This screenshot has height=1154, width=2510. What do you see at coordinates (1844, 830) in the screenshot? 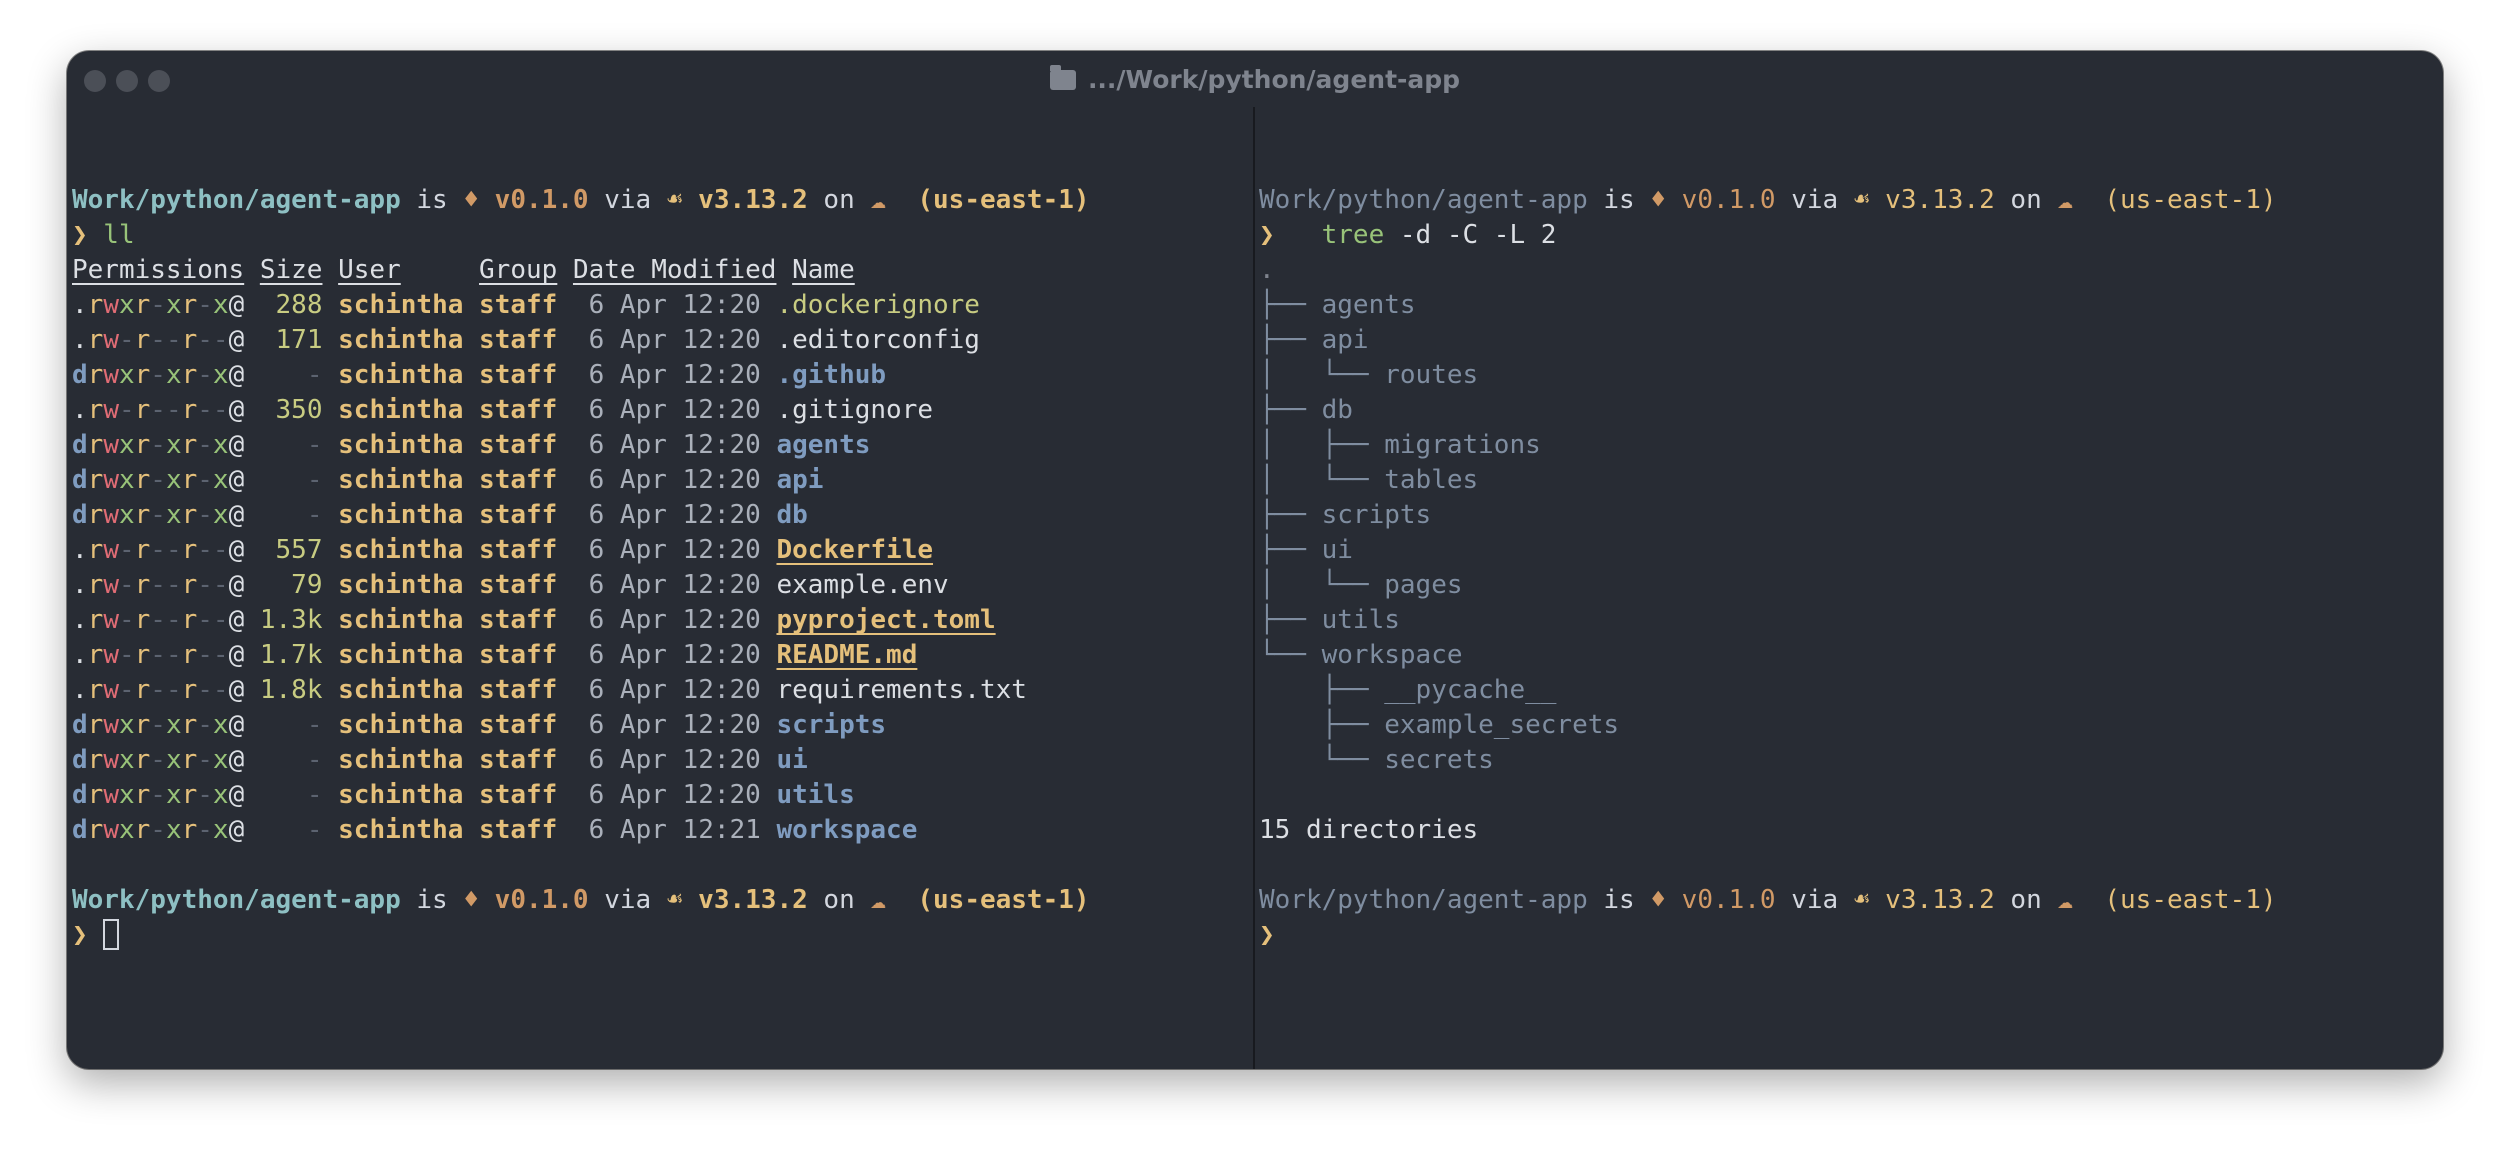
I see `tree-summary: 15 directories` at bounding box center [1844, 830].